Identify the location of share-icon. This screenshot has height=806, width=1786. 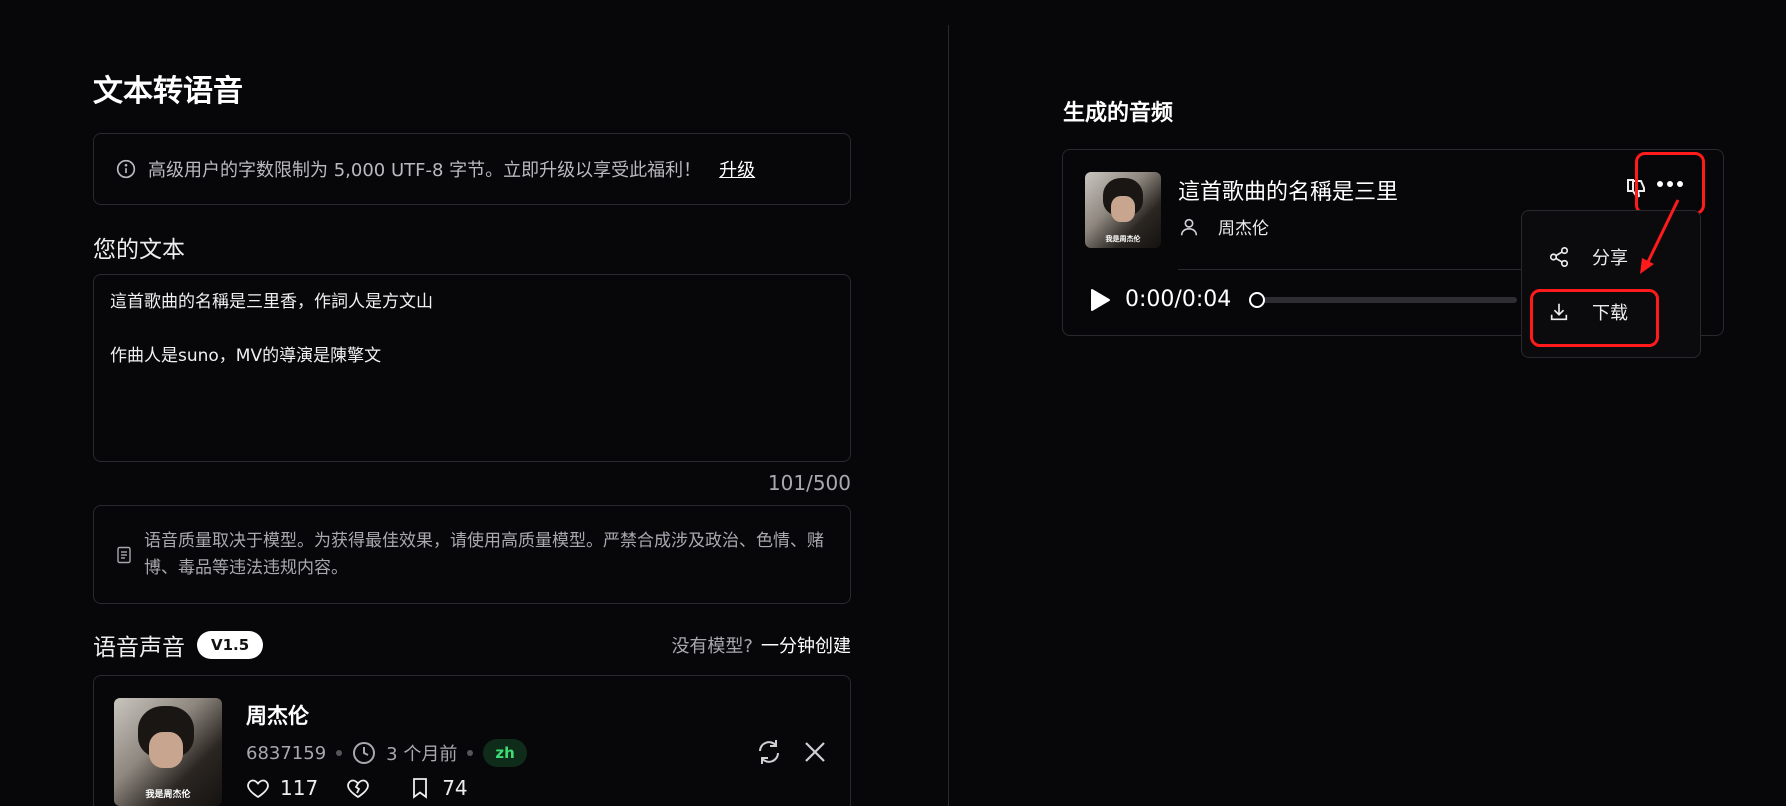
(1559, 257).